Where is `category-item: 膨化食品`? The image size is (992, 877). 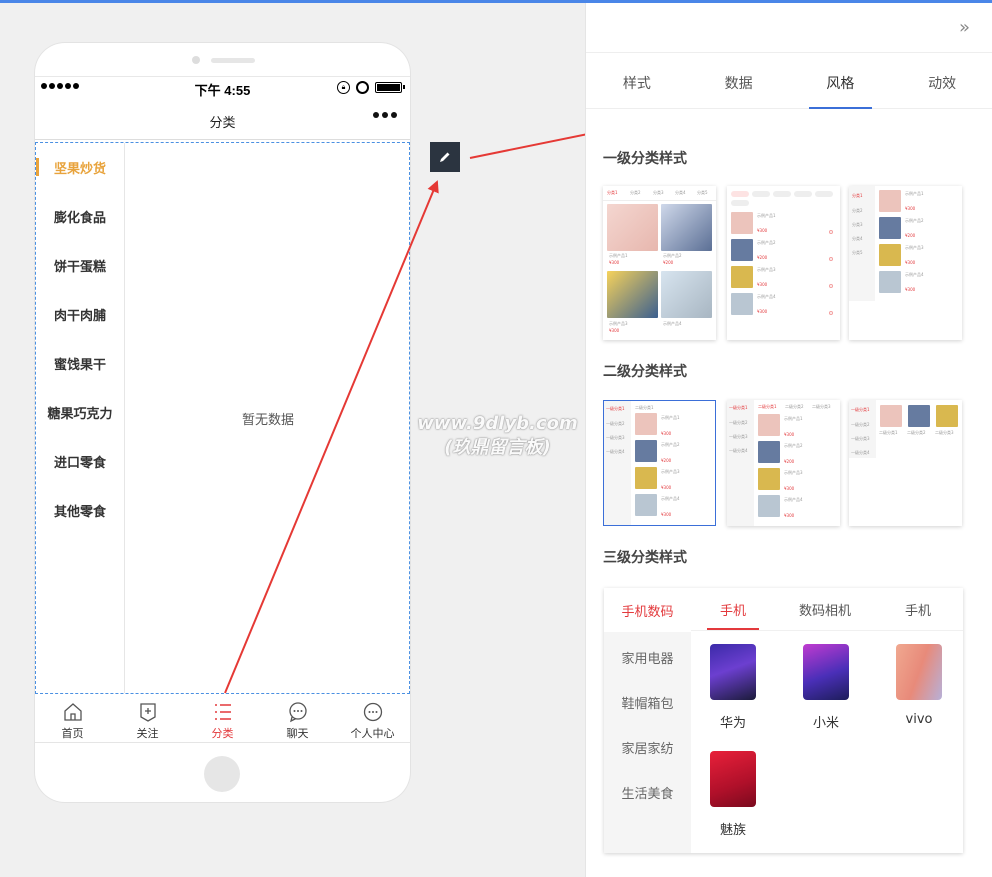
category-item: 膨化食品 is located at coordinates (80, 216).